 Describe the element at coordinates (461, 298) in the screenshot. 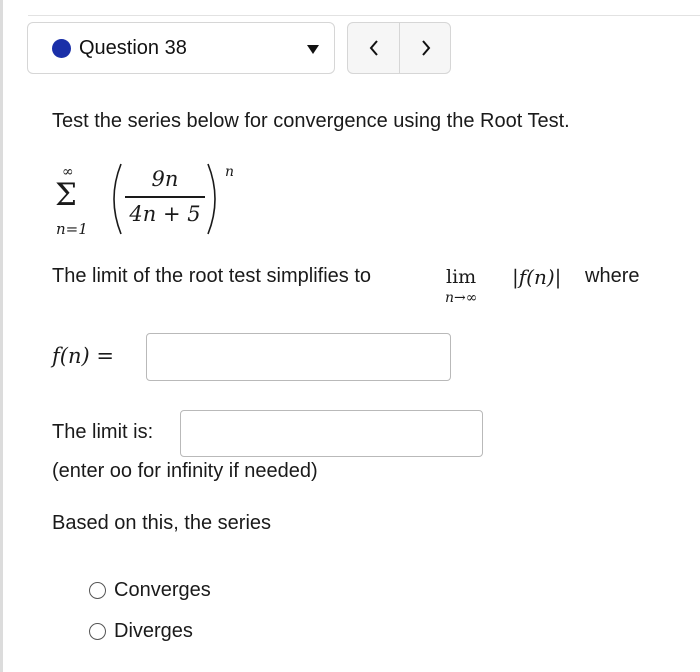

I see `lim-subscript: n→∞` at that location.